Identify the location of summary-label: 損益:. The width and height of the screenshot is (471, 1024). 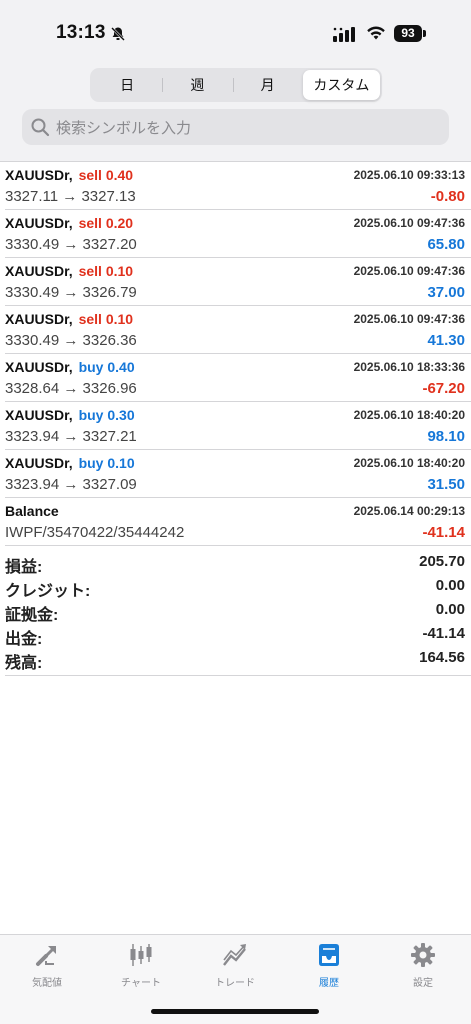
(24, 567).